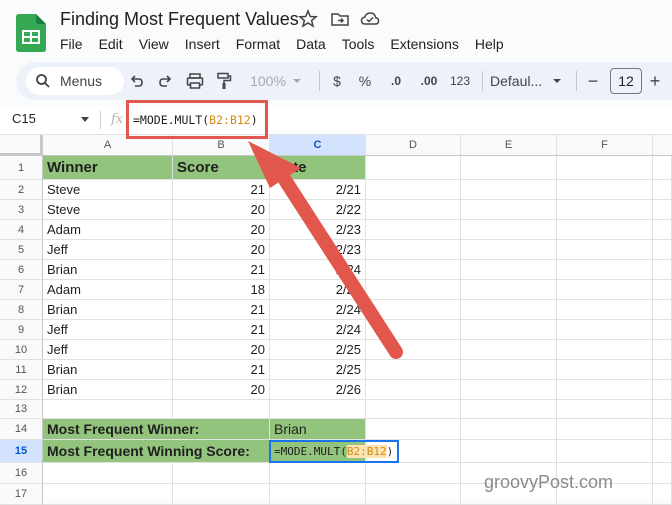  What do you see at coordinates (21, 350) in the screenshot?
I see `row-header-10: 10` at bounding box center [21, 350].